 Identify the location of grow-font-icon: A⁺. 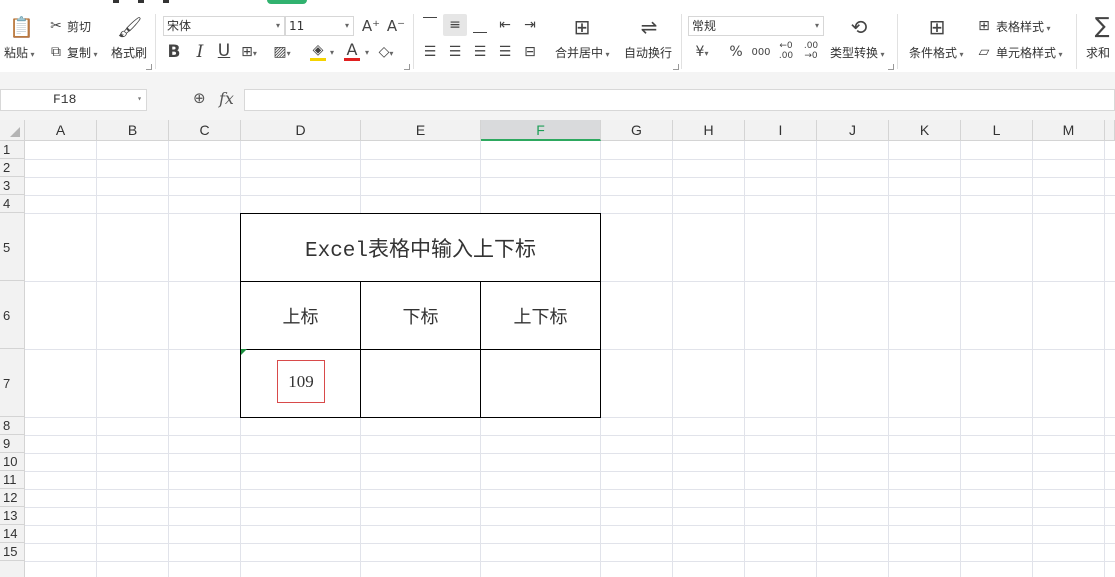
(371, 26).